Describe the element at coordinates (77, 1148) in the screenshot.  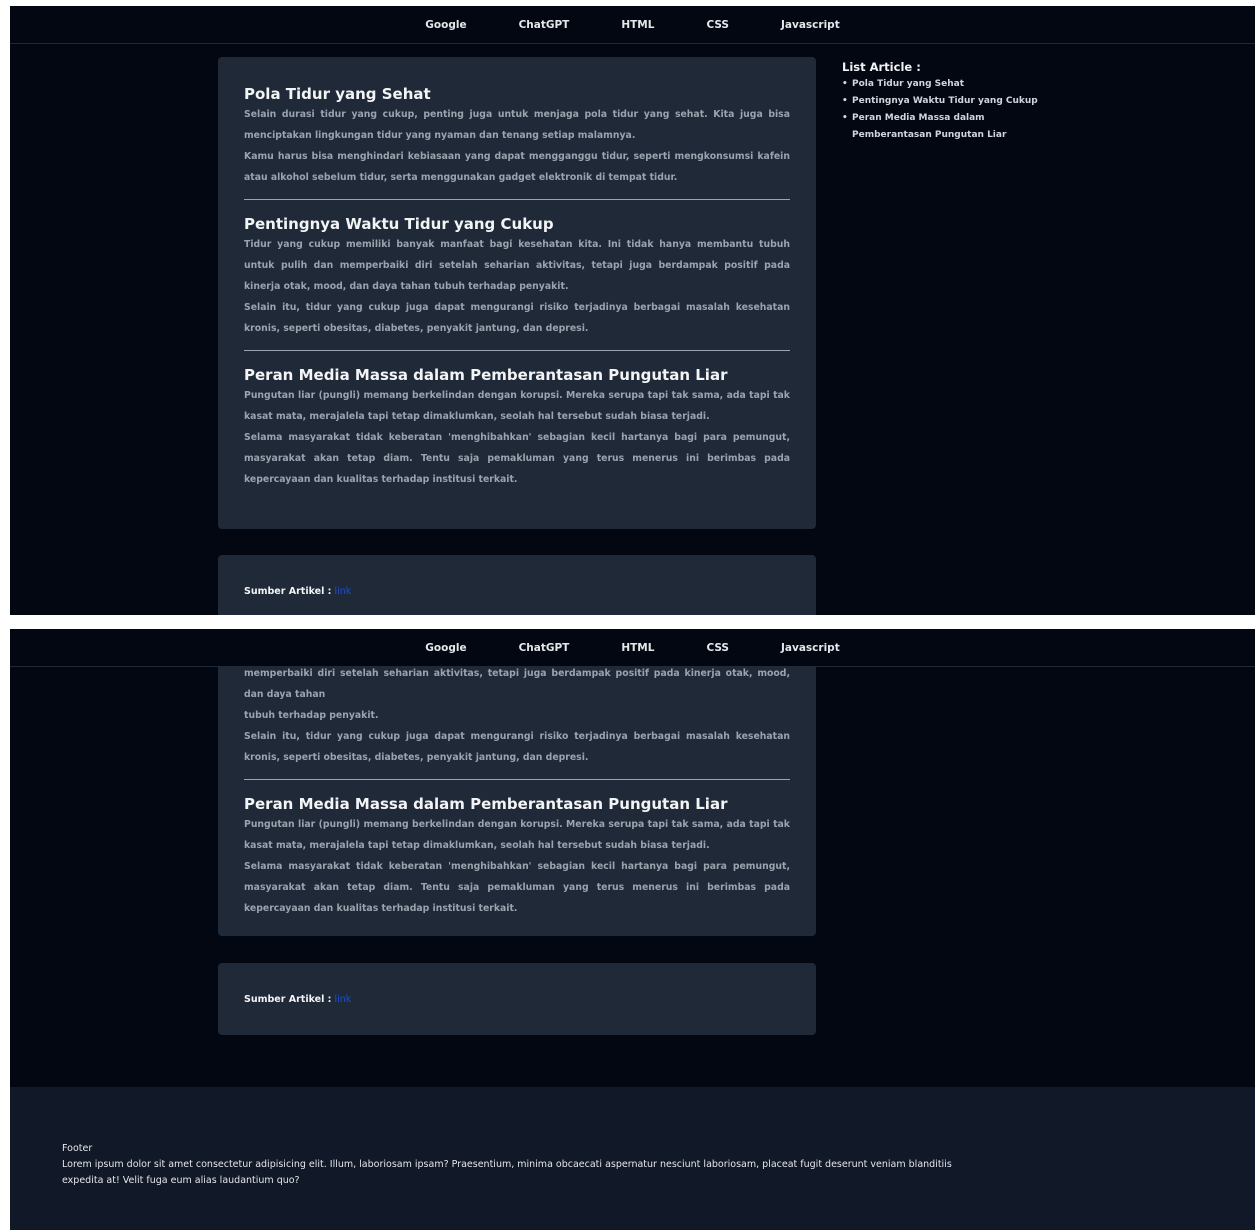
I see `footer-title: Footer` at that location.